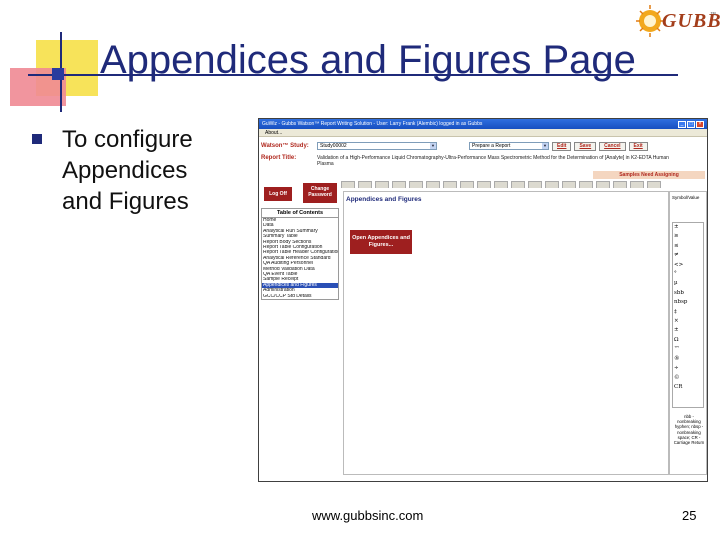 This screenshot has height=540, width=720. What do you see at coordinates (491, 146) in the screenshot?
I see `report-select-value: Prepare a Report` at bounding box center [491, 146].